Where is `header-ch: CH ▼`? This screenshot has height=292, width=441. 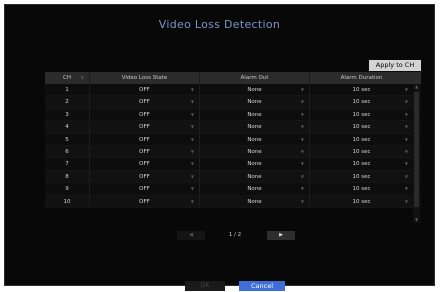
header-ch: CH ▼ is located at coordinates (67, 78).